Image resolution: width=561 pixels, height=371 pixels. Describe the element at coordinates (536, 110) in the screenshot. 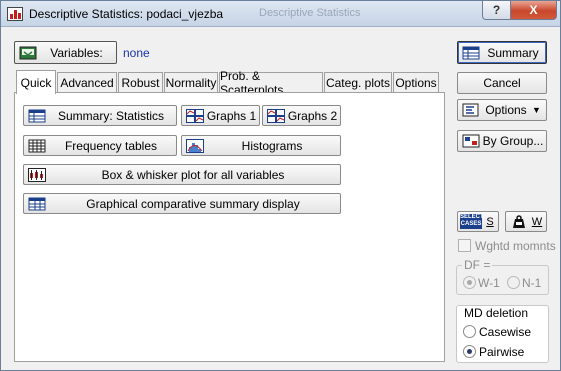

I see `dropdown-arrow-icon: ▼` at that location.